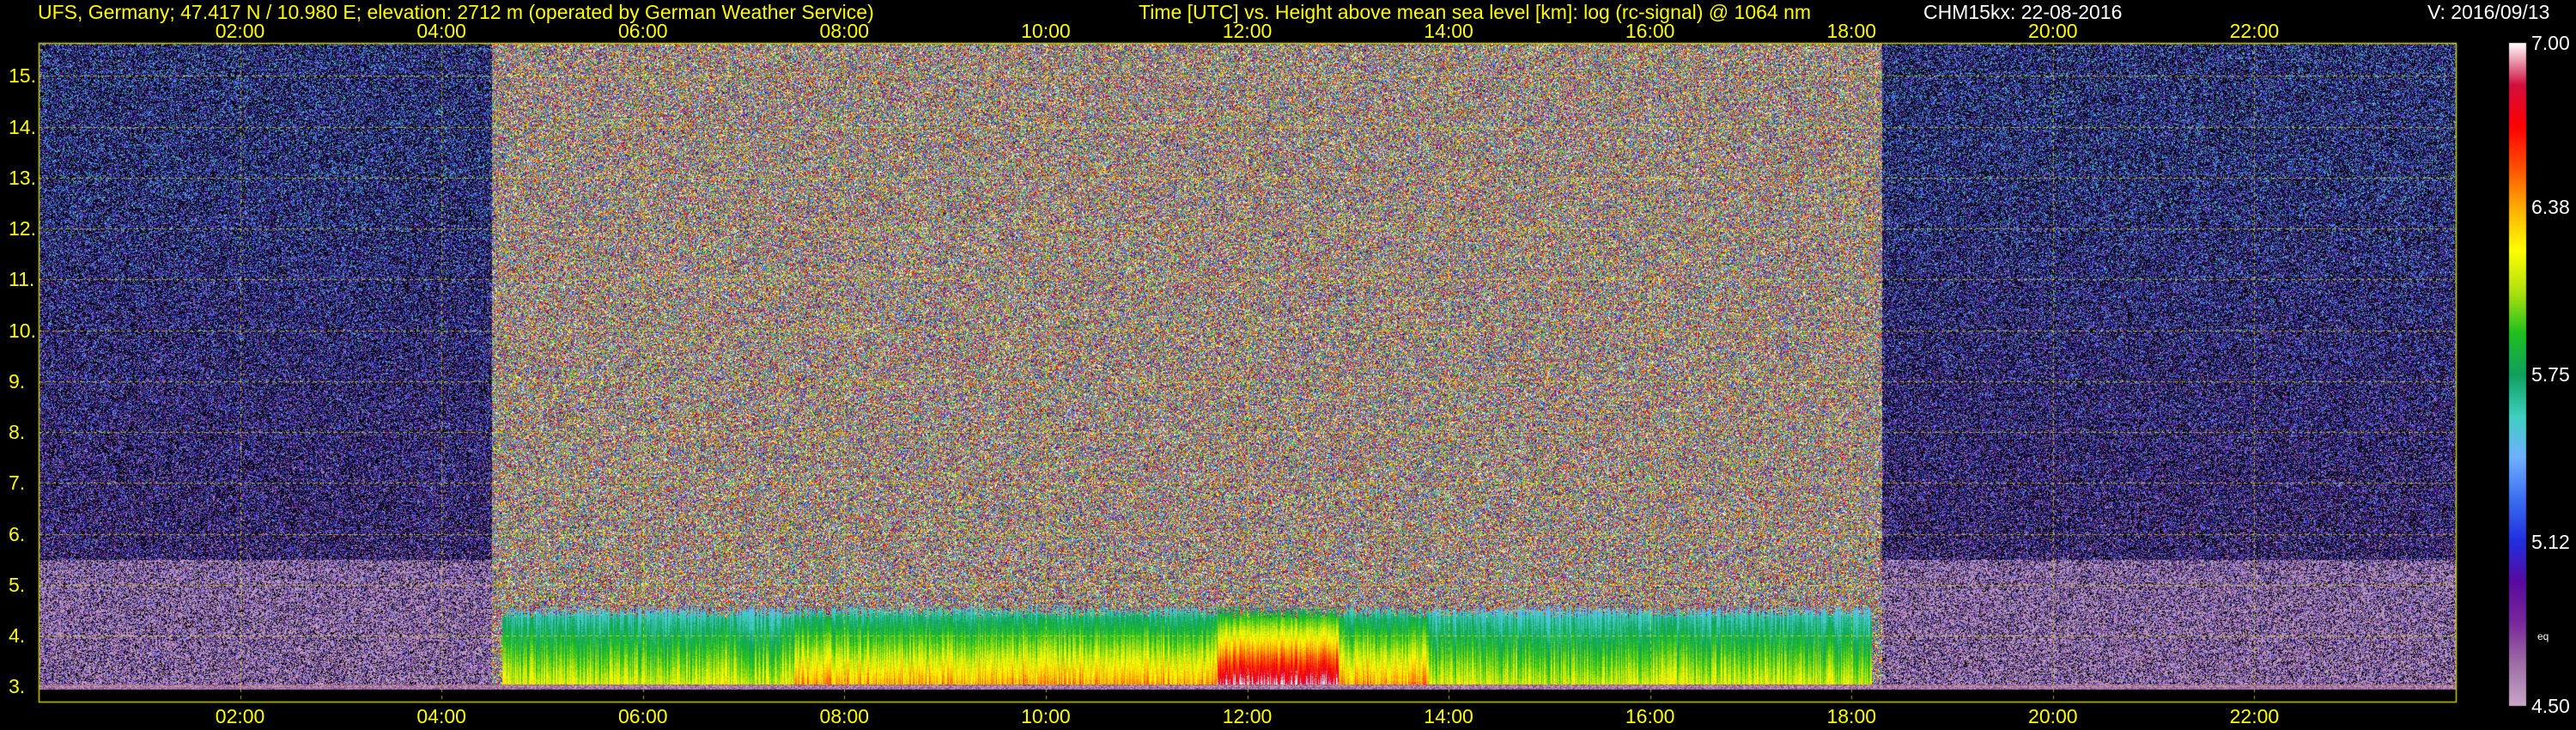  What do you see at coordinates (1247, 716) in the screenshot?
I see `x-tick-label-bottom: 12:00` at bounding box center [1247, 716].